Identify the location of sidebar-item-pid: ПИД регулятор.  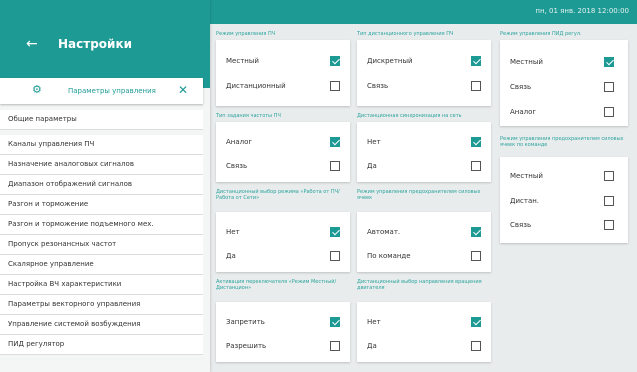
(101, 345).